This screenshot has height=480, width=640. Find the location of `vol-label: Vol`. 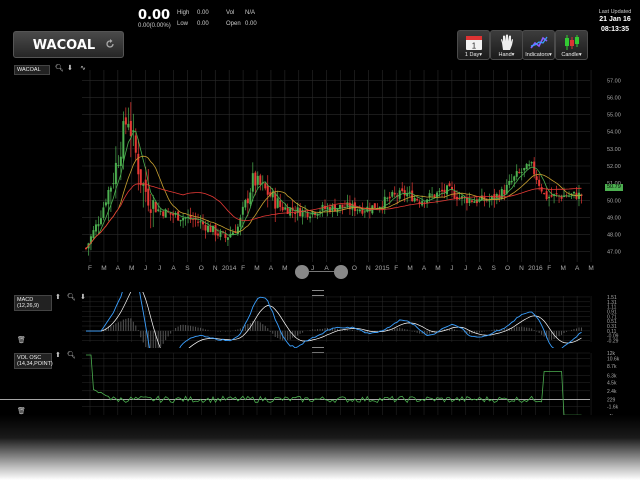

vol-label: Vol is located at coordinates (230, 13).